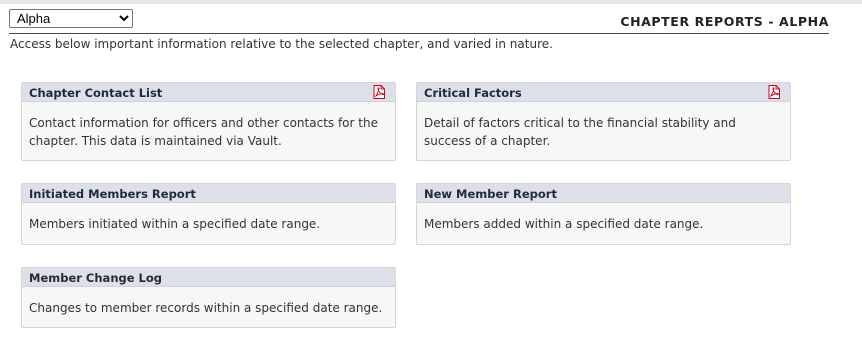 This screenshot has height=347, width=862. Describe the element at coordinates (419, 21) in the screenshot. I see `page-header: Alpha CHAPTER REPORTS - ALPHA` at that location.